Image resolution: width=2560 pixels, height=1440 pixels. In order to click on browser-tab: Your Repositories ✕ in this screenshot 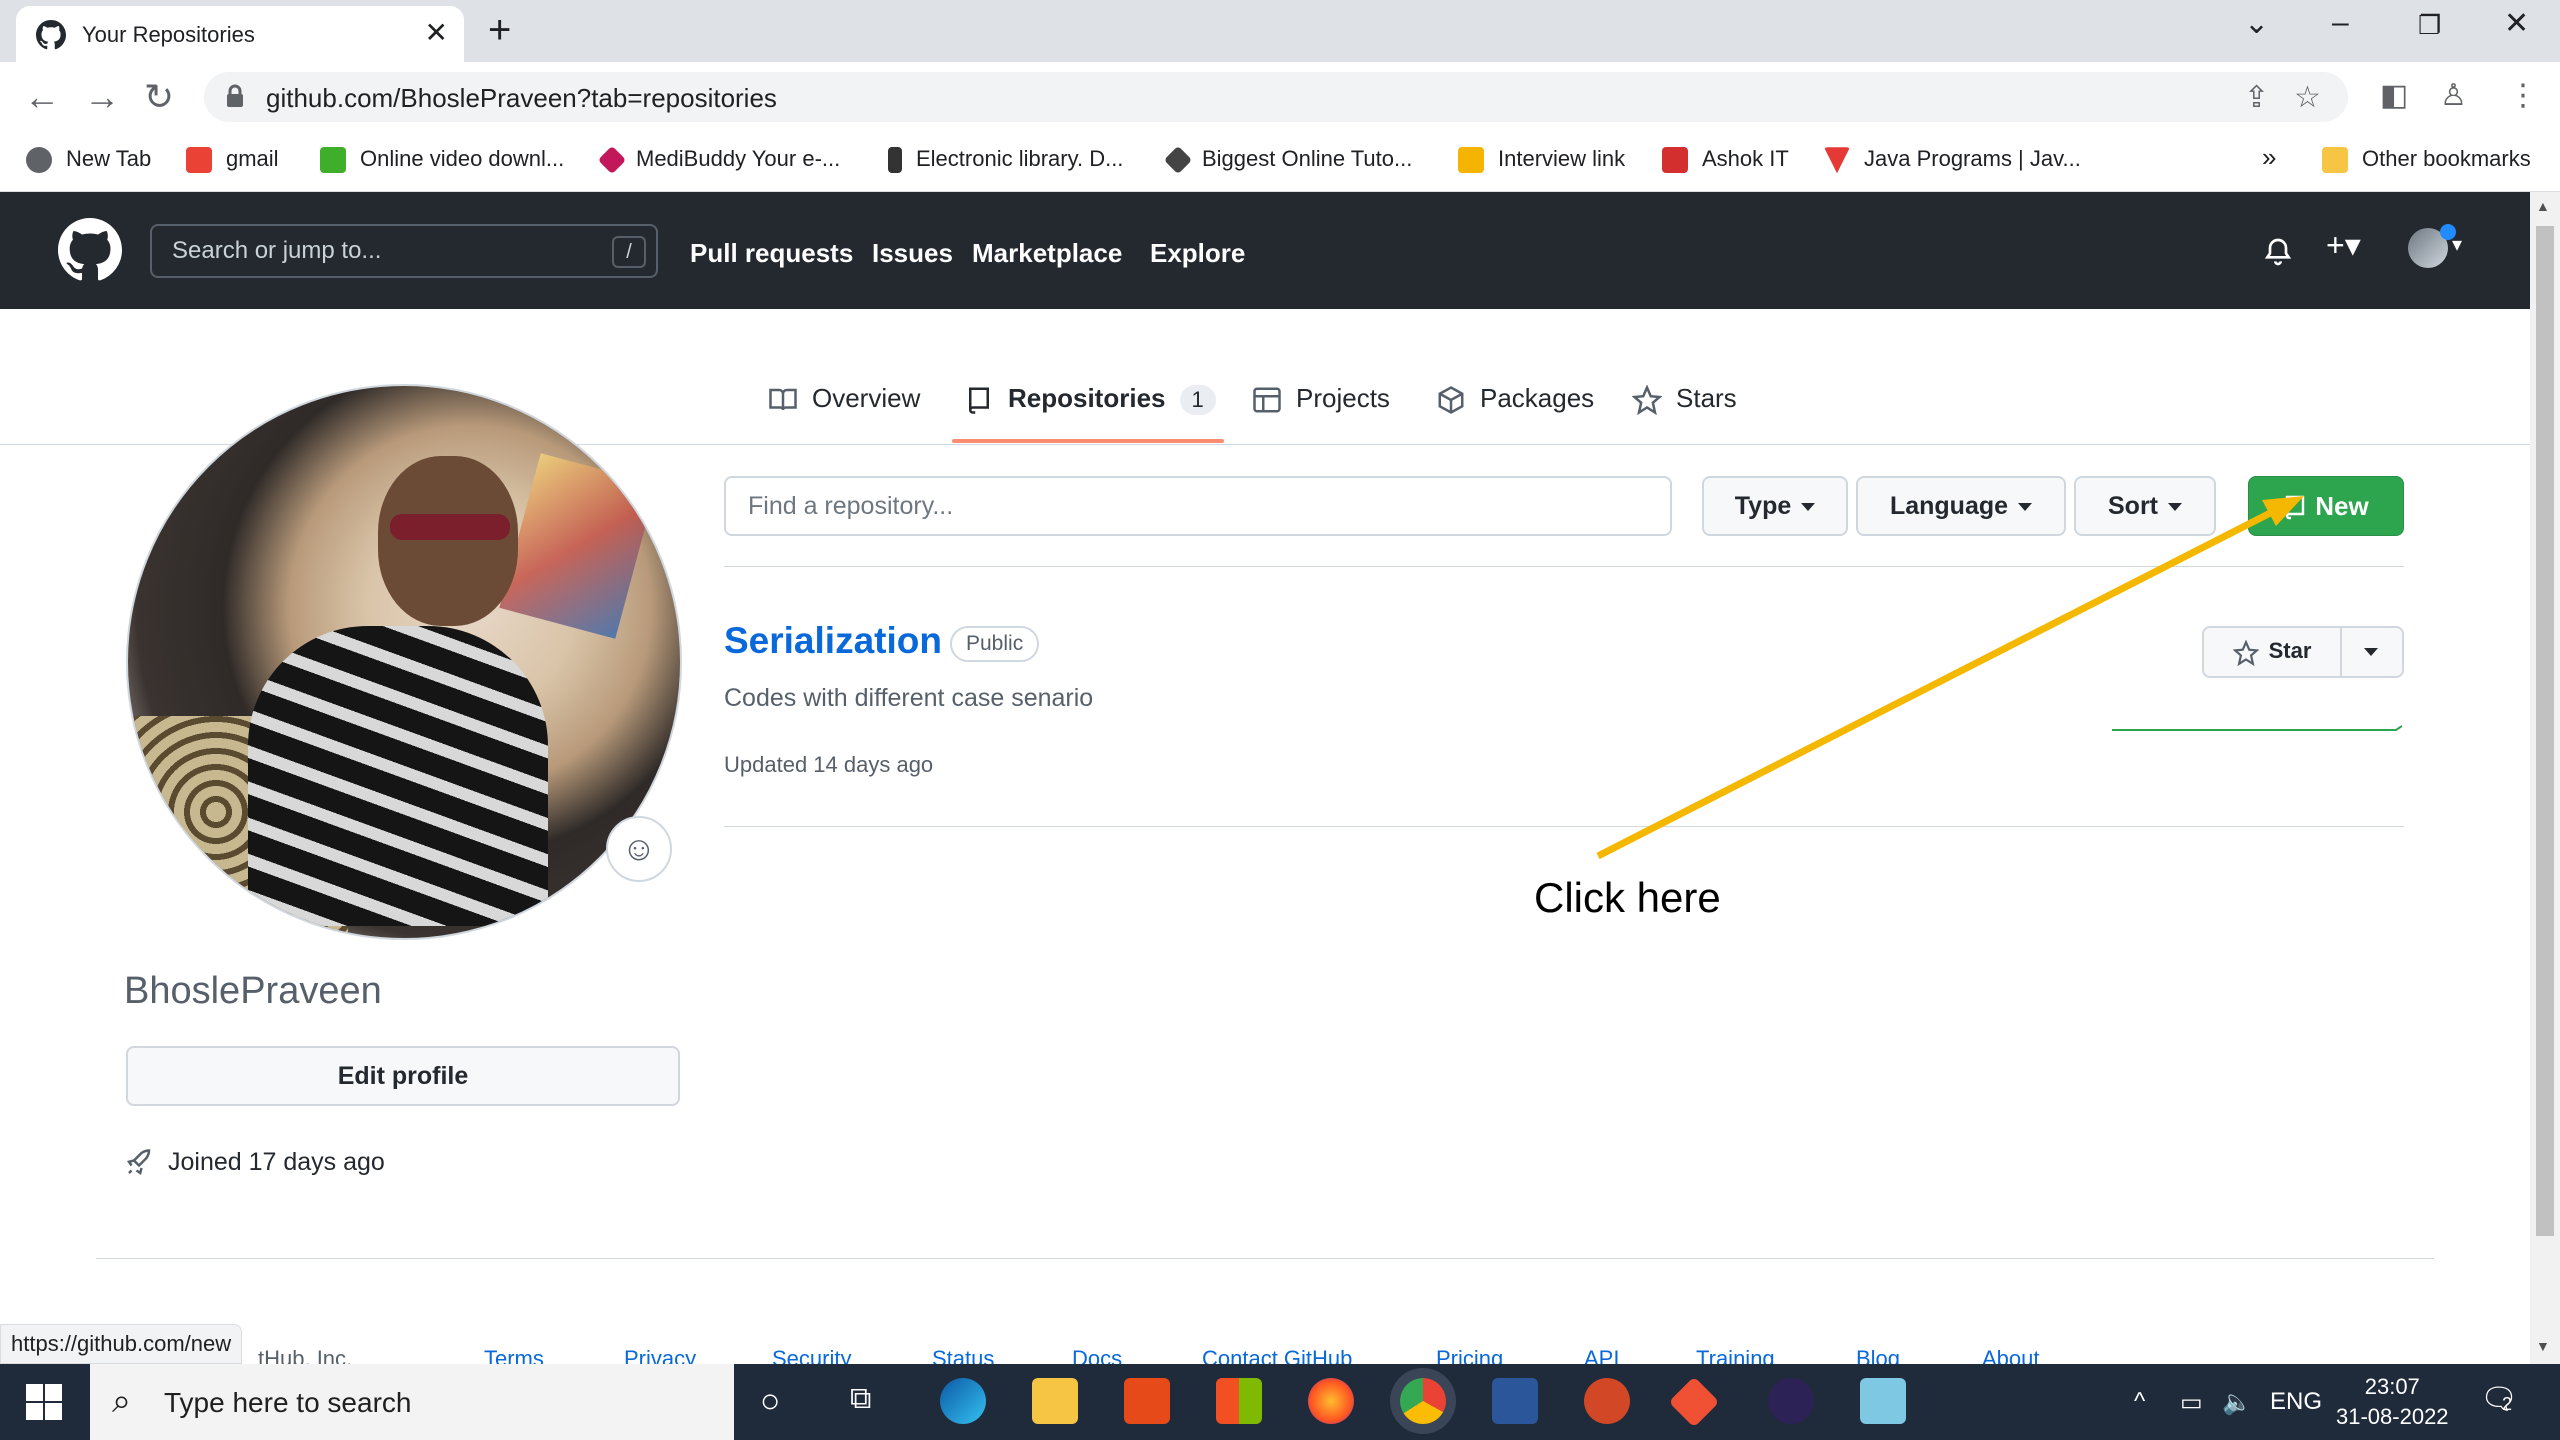, I will do `click(240, 34)`.